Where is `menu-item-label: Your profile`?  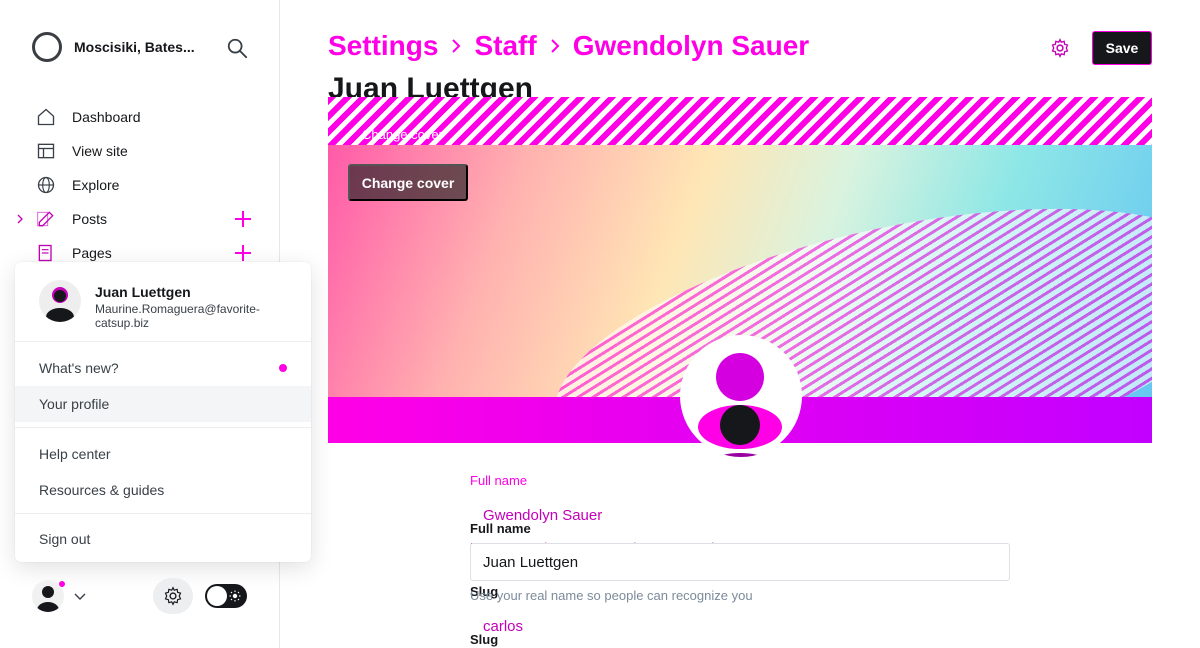
menu-item-label: Your profile is located at coordinates (74, 404).